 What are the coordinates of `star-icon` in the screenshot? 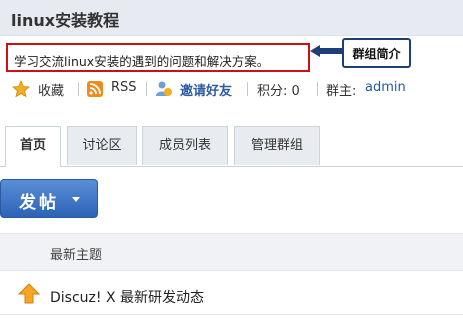 It's located at (21, 89).